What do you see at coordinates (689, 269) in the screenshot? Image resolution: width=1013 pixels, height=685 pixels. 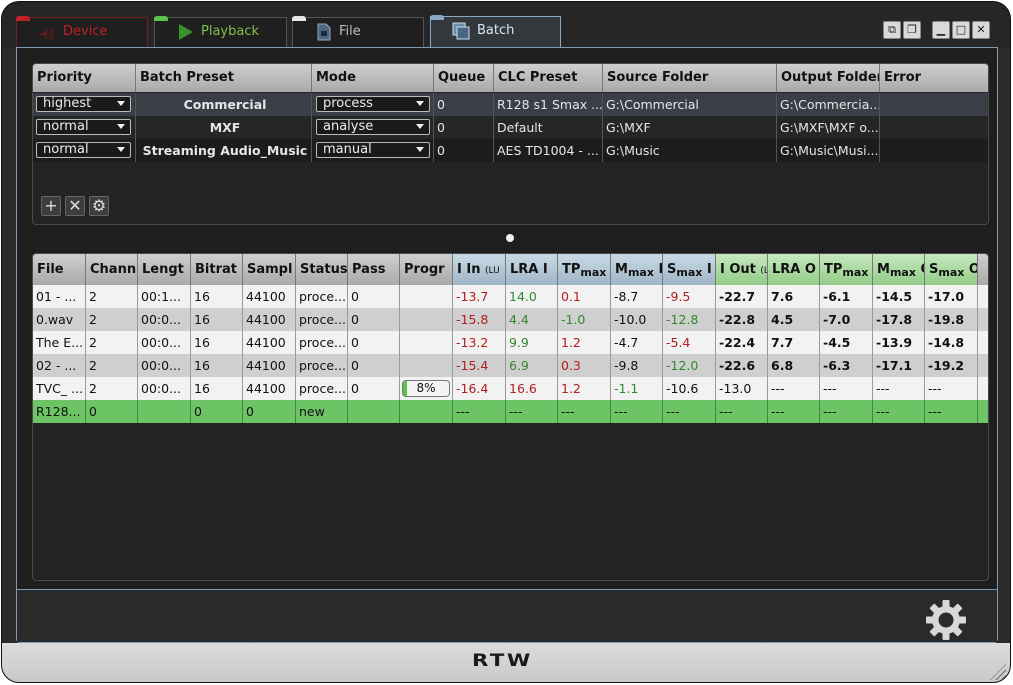 I see `col-s-in: Smax I` at bounding box center [689, 269].